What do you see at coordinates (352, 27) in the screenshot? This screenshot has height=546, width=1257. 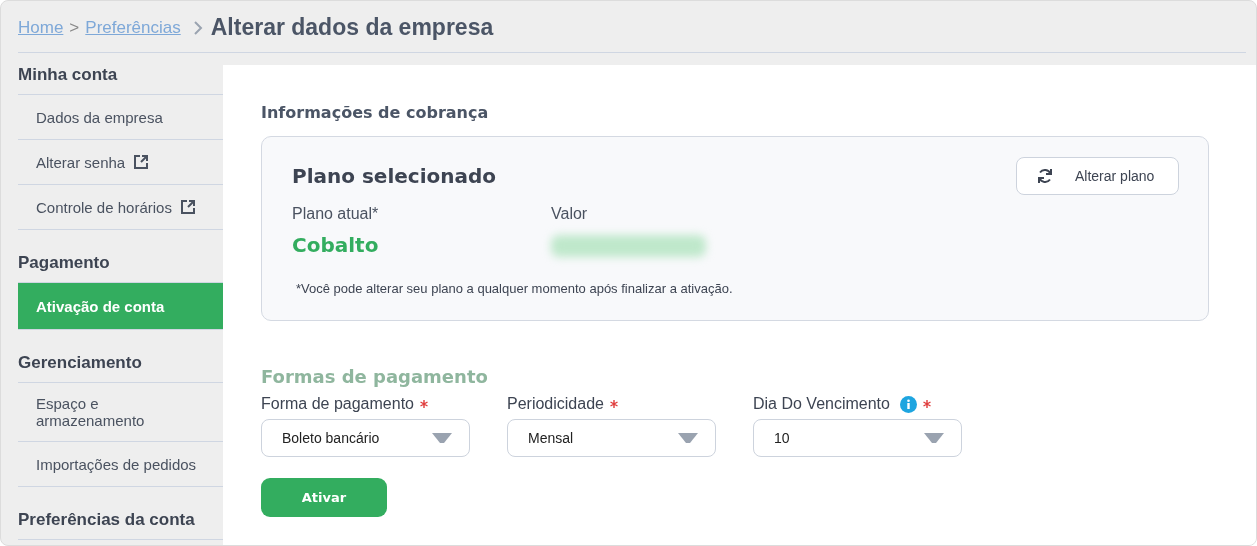 I see `page-title: Alterar dados da empresa` at bounding box center [352, 27].